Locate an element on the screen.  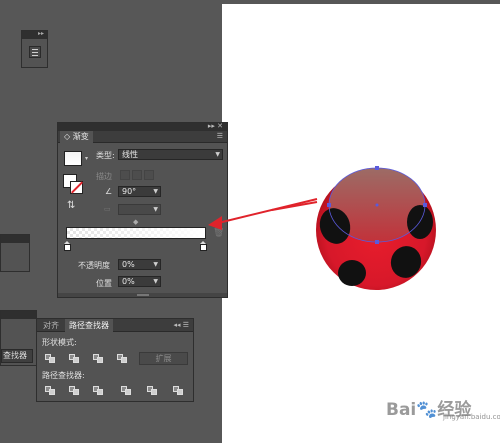
ladybug-illustration is located at coordinates (376, 228).